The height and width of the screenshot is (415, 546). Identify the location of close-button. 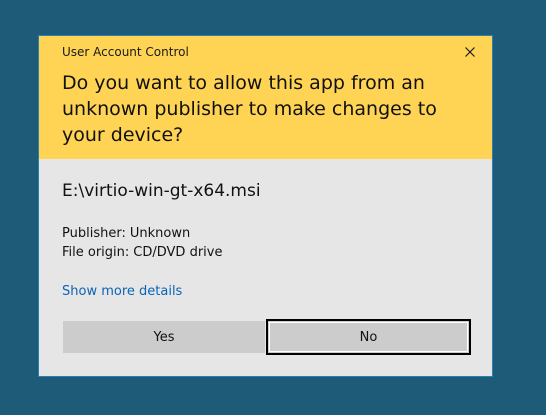
(470, 52).